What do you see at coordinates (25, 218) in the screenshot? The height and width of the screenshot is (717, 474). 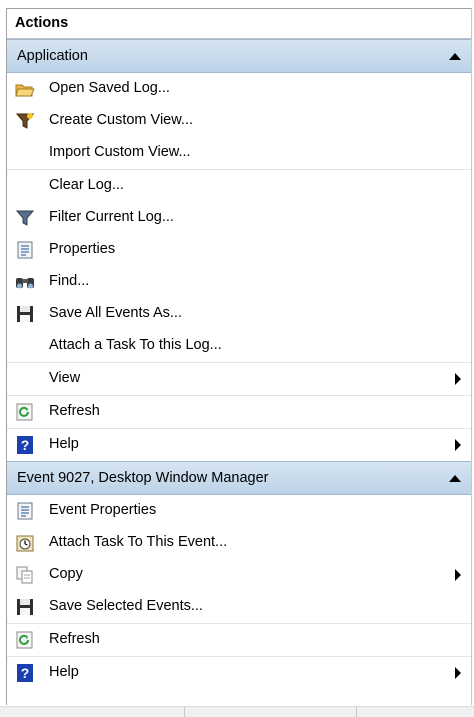 I see `filter-icon` at bounding box center [25, 218].